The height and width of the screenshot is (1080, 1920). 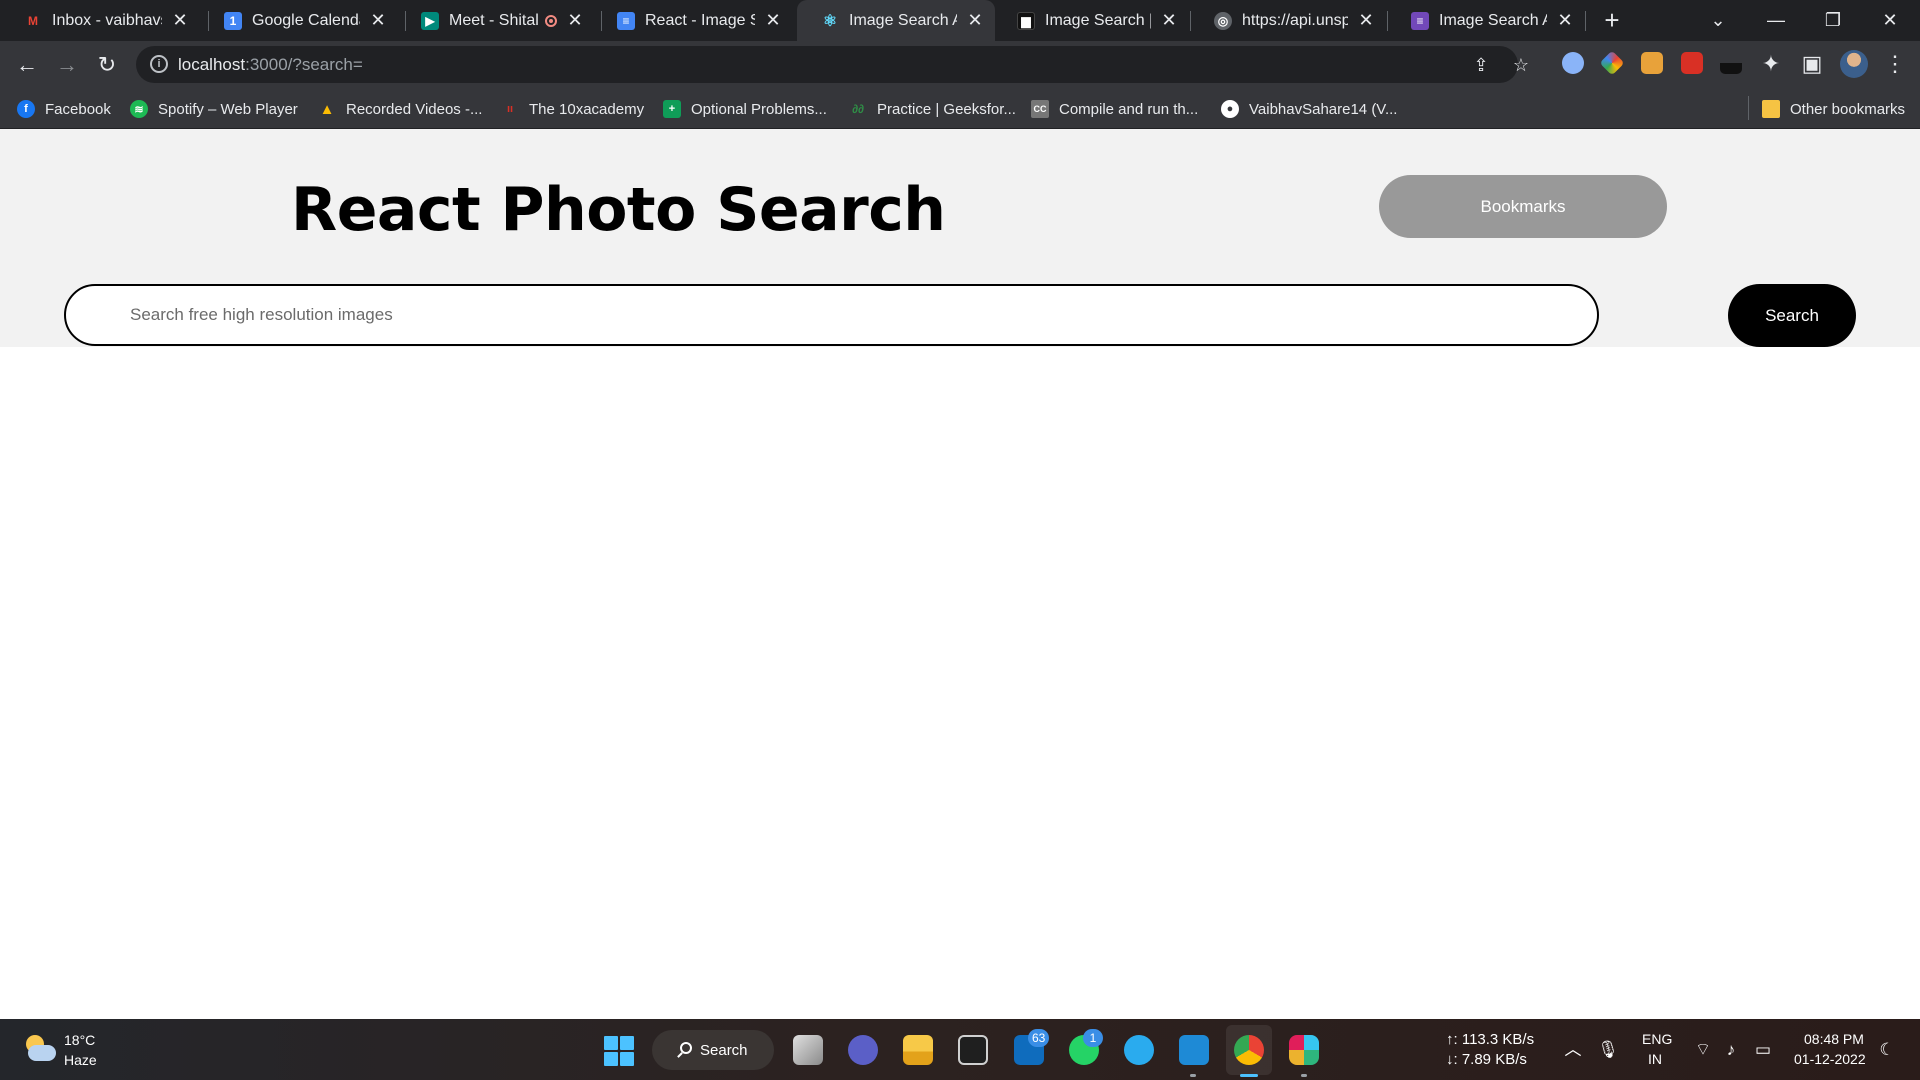 What do you see at coordinates (1098, 20) in the screenshot?
I see `tab-title: Image Search | U` at bounding box center [1098, 20].